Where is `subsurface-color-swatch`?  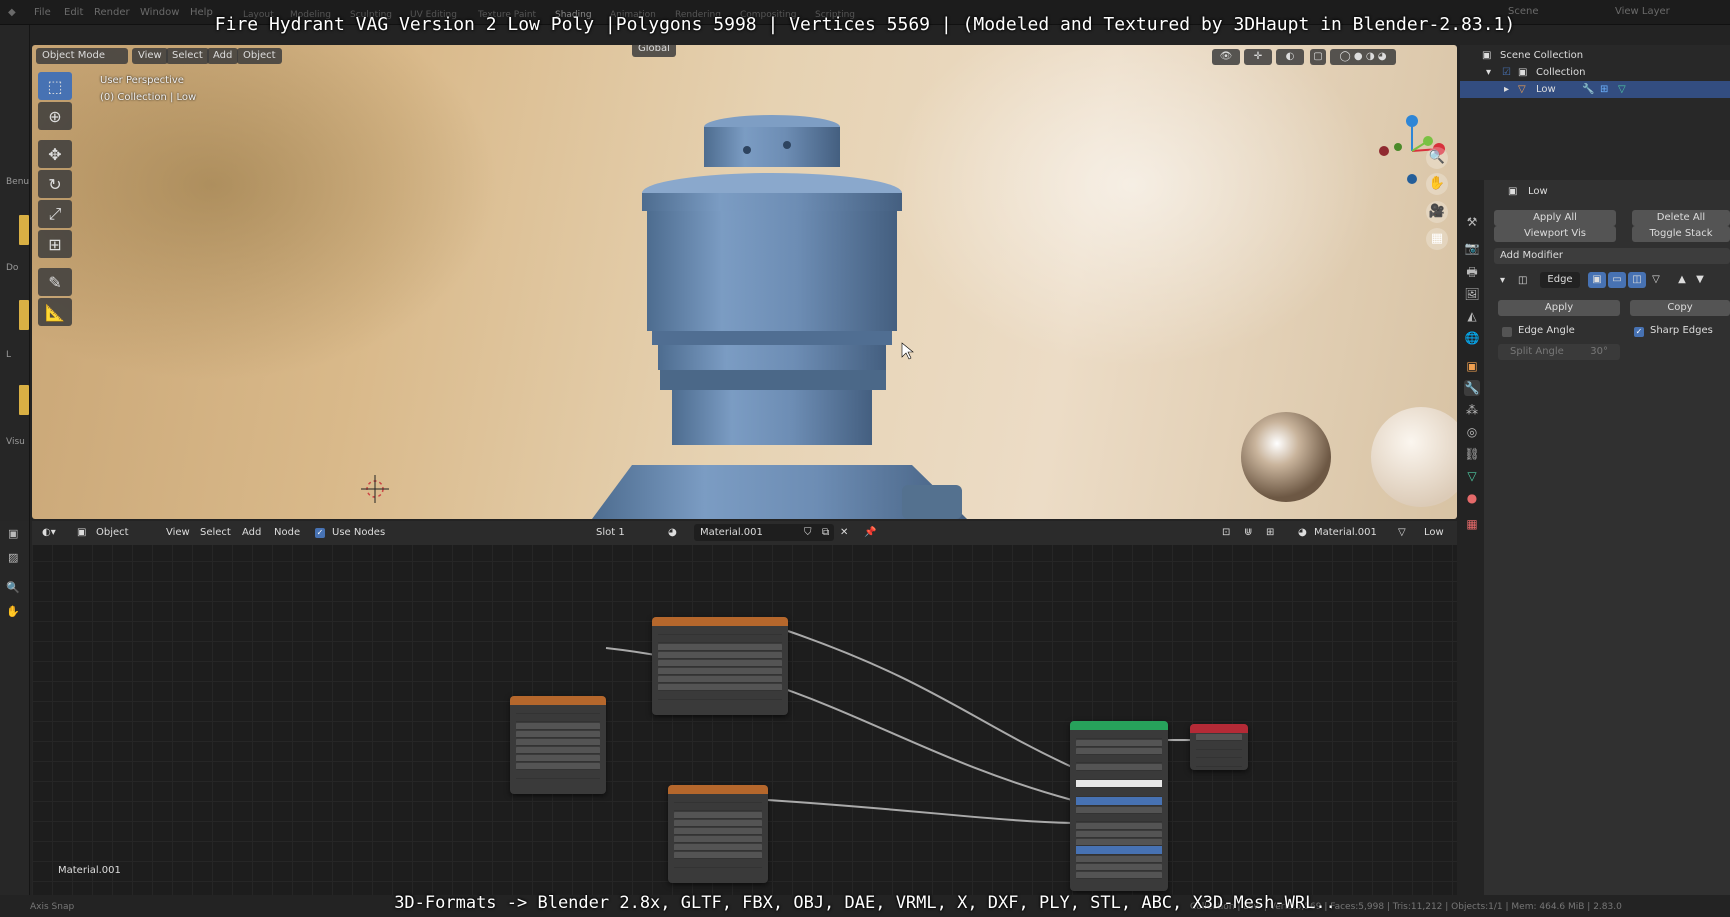
subsurface-color-swatch is located at coordinates (1119, 784).